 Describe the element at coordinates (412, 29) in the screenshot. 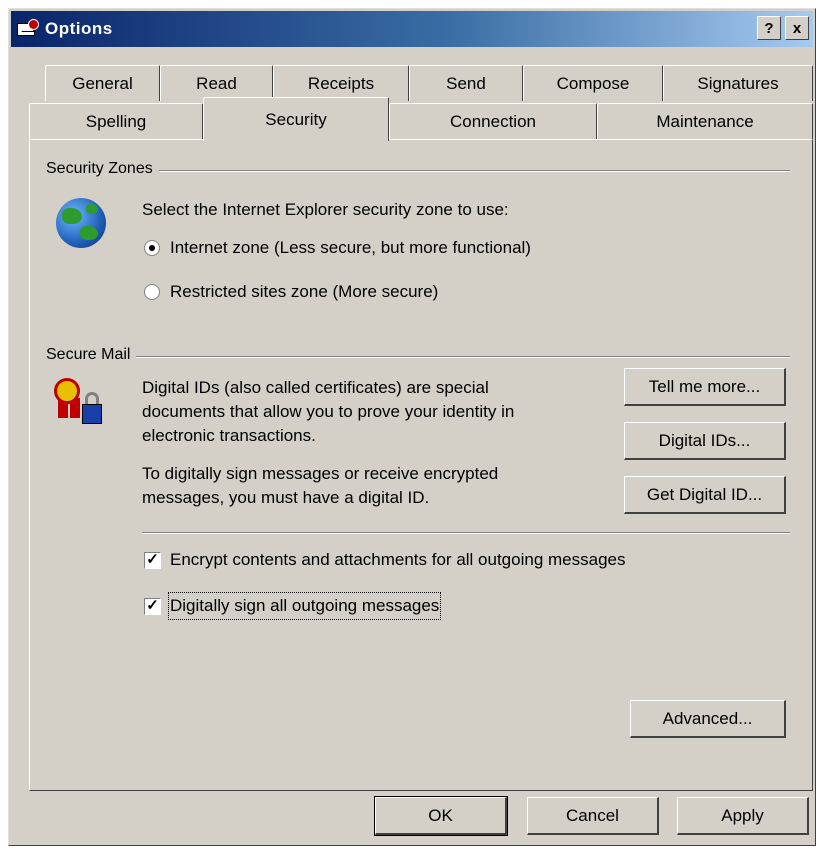

I see `title-bar: Options ? x` at that location.